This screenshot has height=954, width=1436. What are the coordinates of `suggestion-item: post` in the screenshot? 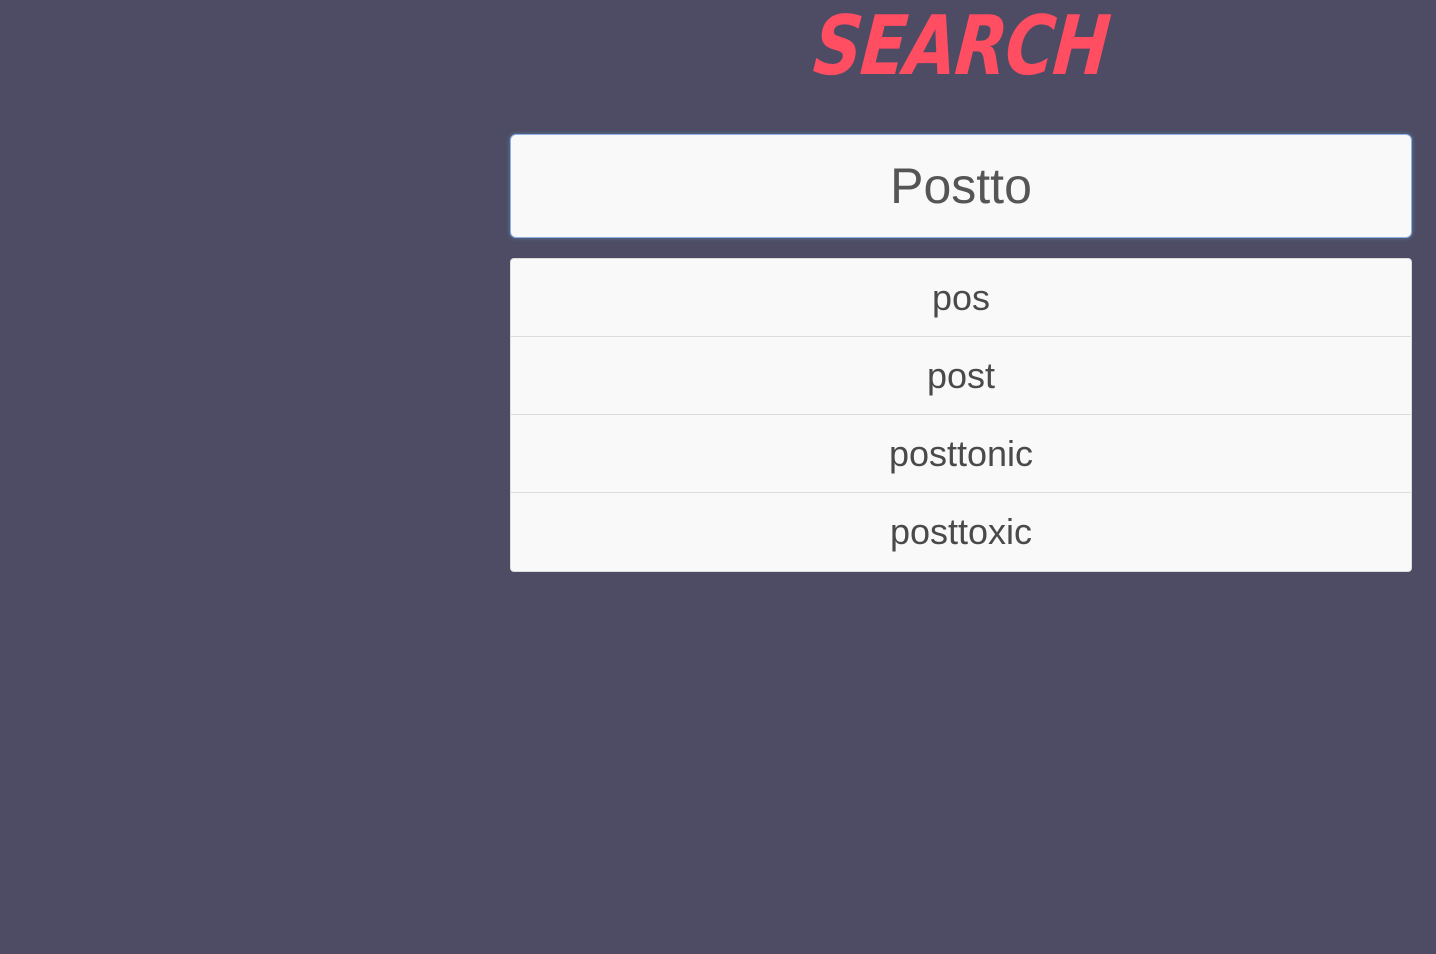 It's located at (961, 376).